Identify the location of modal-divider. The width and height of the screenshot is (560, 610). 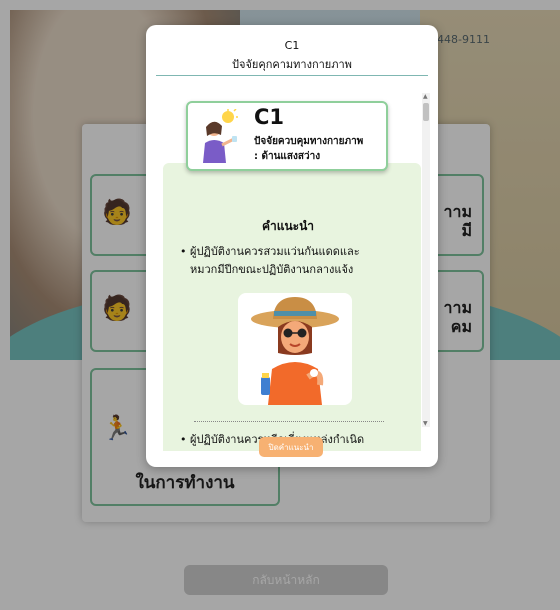
(292, 75).